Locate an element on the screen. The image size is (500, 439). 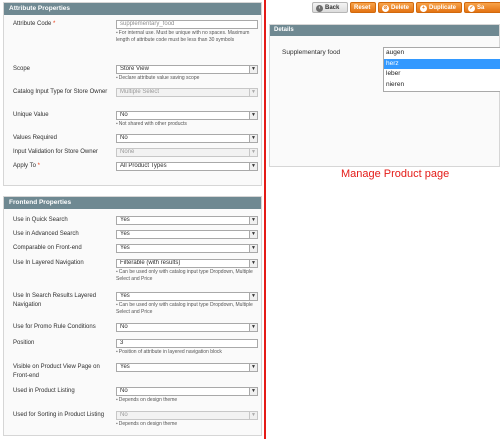
option-herz: herz is located at coordinates (442, 63).